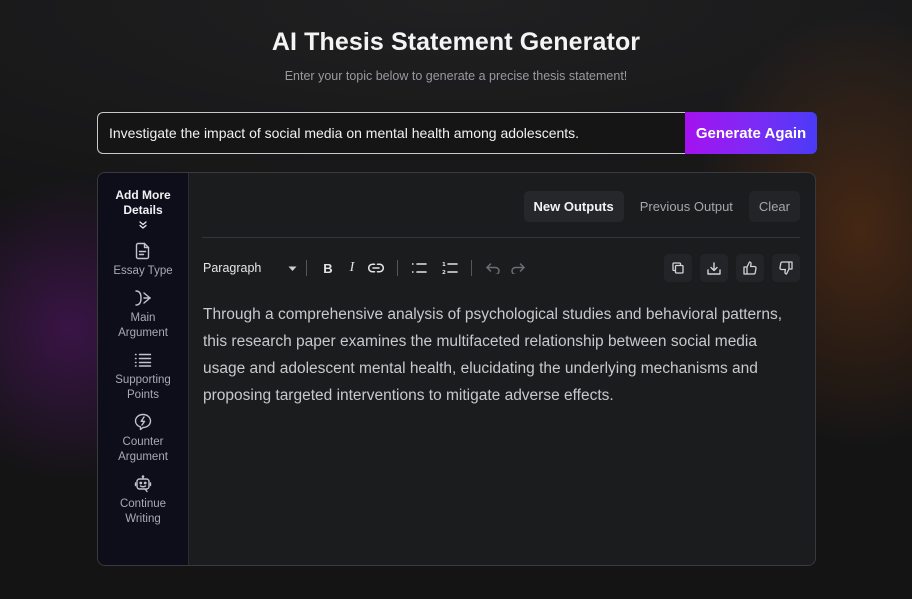 The width and height of the screenshot is (912, 599). I want to click on output-actions, so click(732, 268).